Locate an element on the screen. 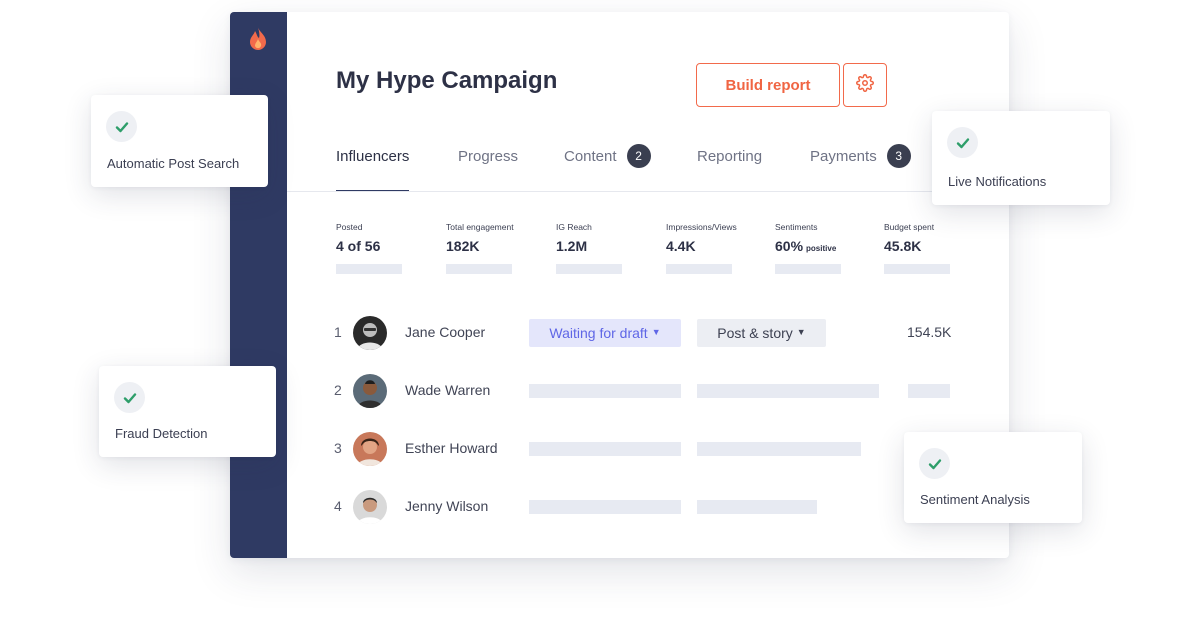 Image resolution: width=1200 pixels, height=638 pixels. tab-label: Payments is located at coordinates (843, 156).